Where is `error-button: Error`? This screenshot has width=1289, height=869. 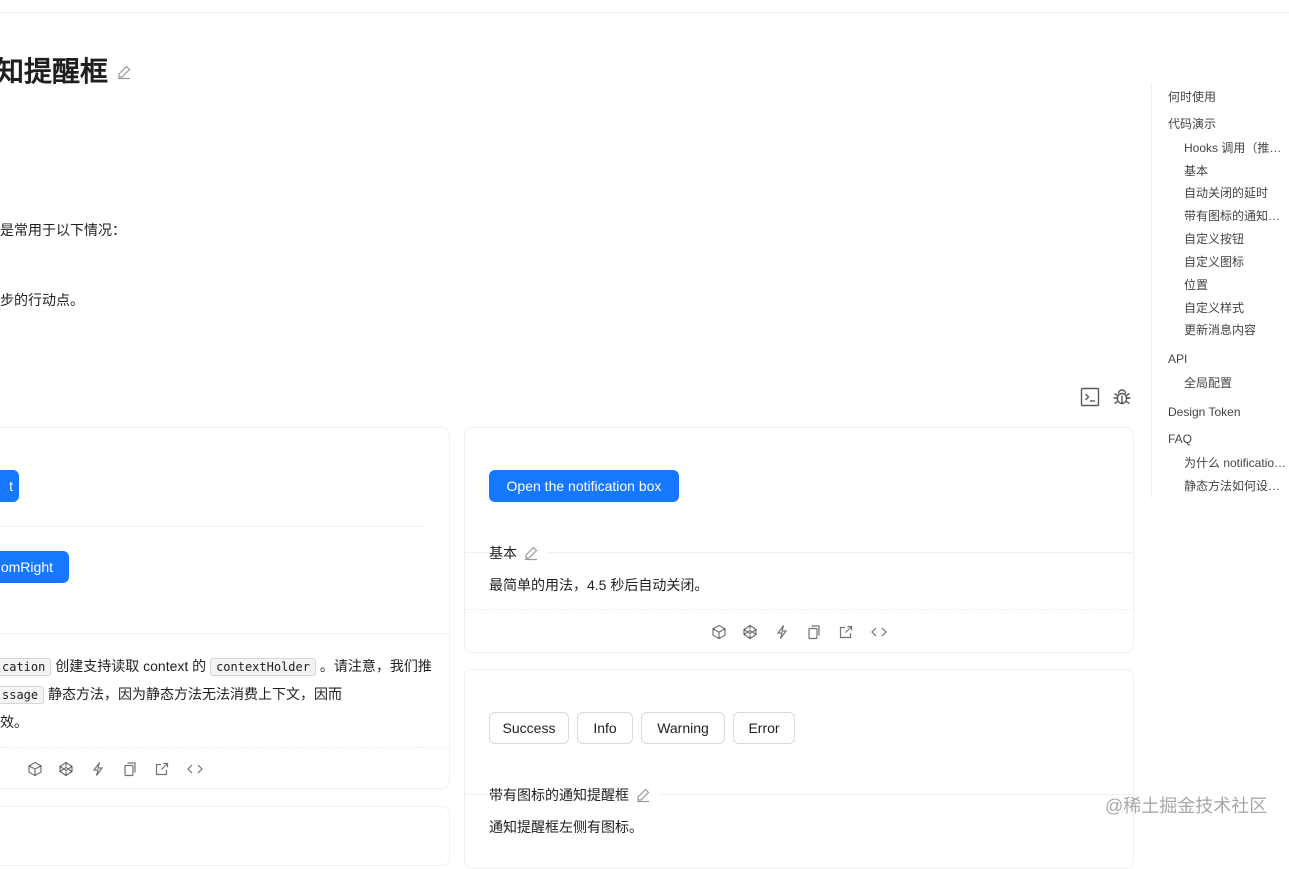
error-button: Error is located at coordinates (764, 728).